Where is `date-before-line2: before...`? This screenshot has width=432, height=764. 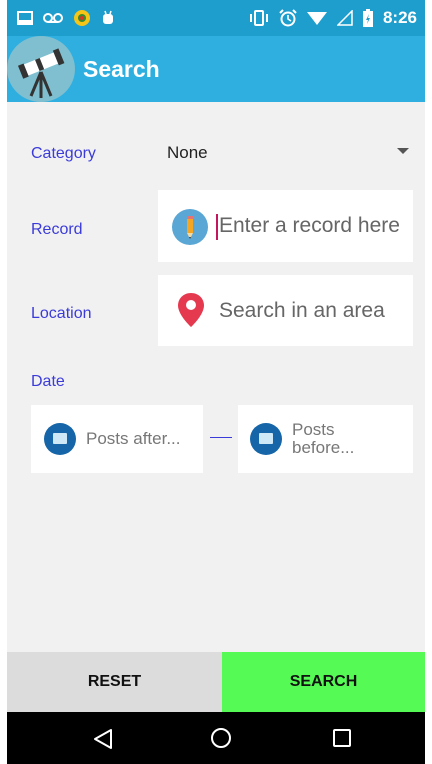 date-before-line2: before... is located at coordinates (323, 447).